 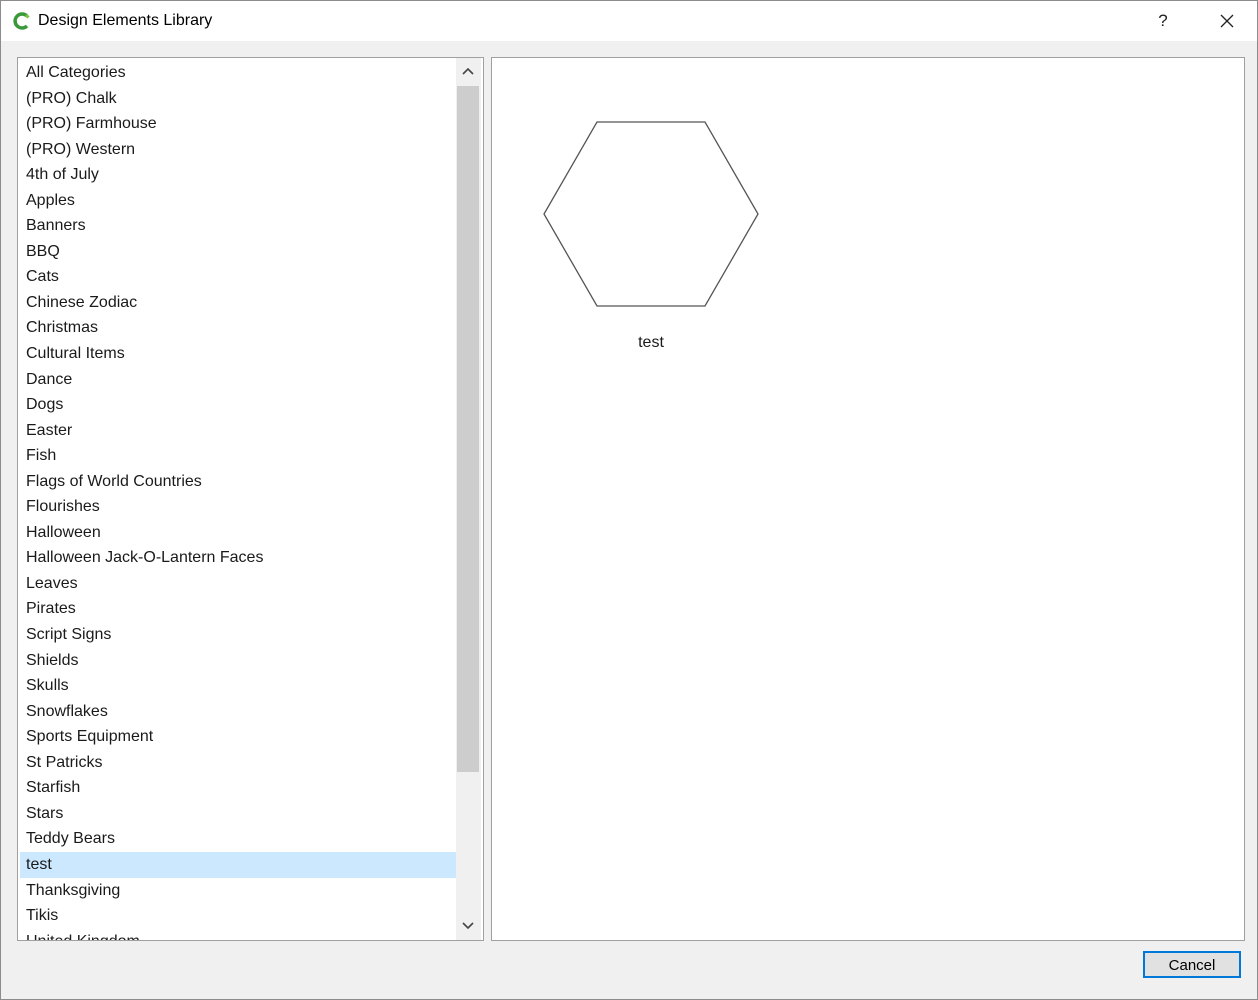 I want to click on category-list-item: Apples, so click(x=237, y=201).